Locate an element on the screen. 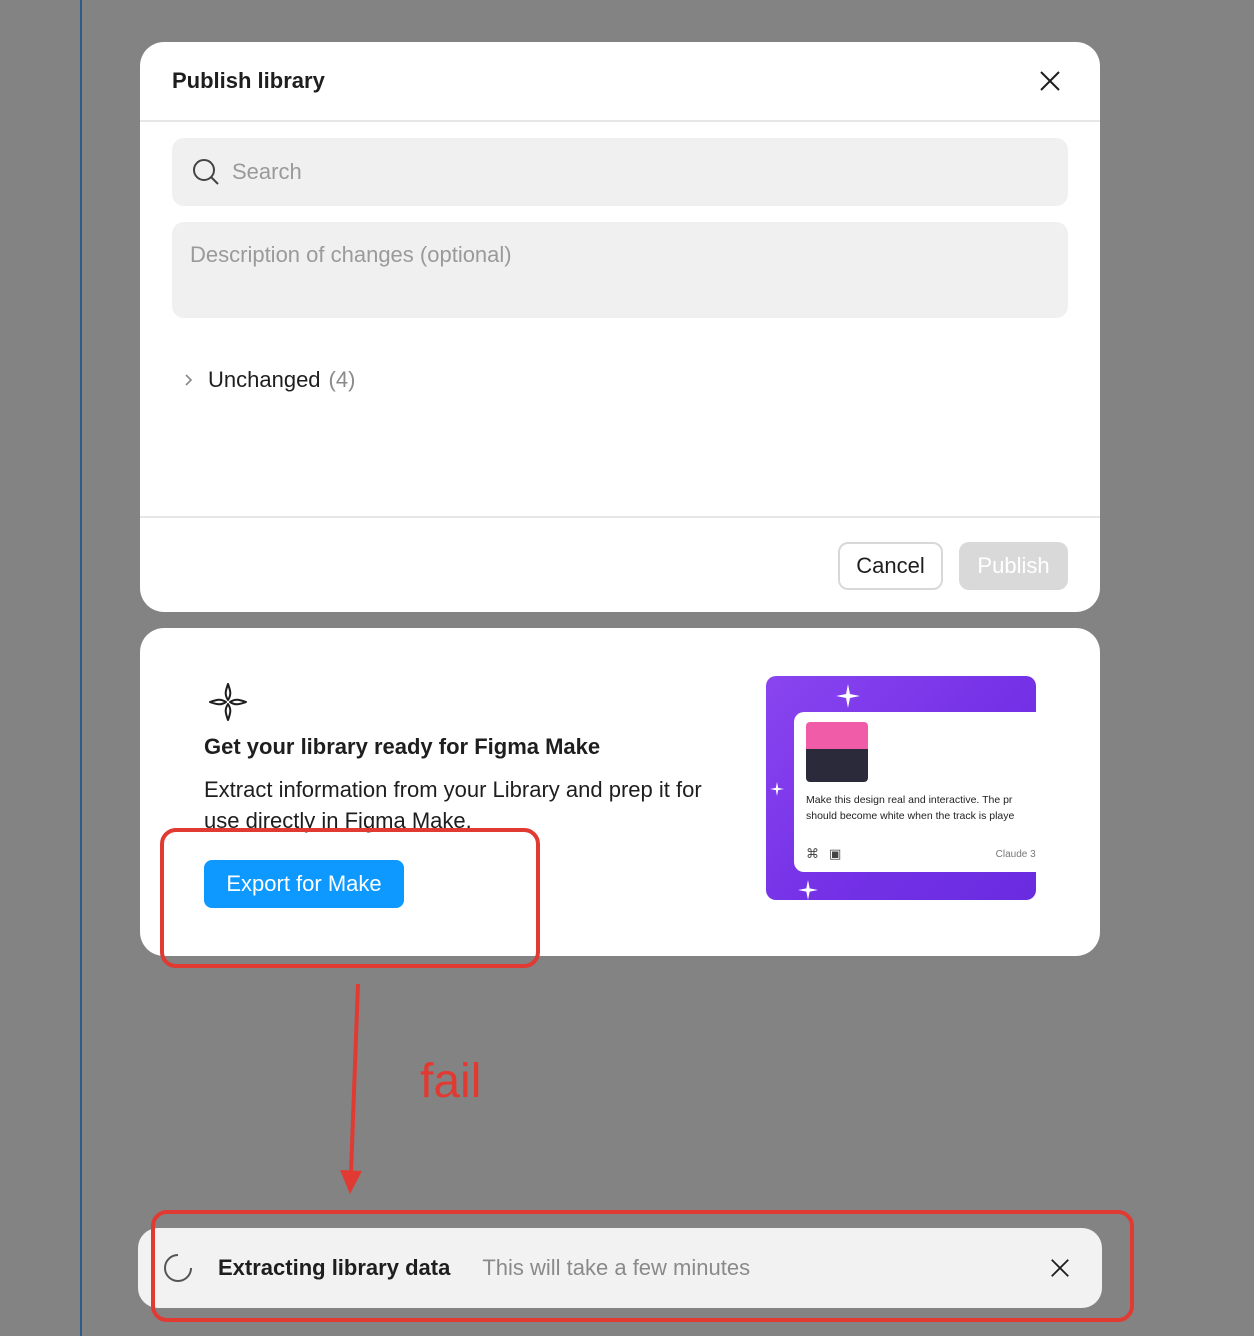 The height and width of the screenshot is (1336, 1254). cancel-button: Cancel is located at coordinates (890, 566).